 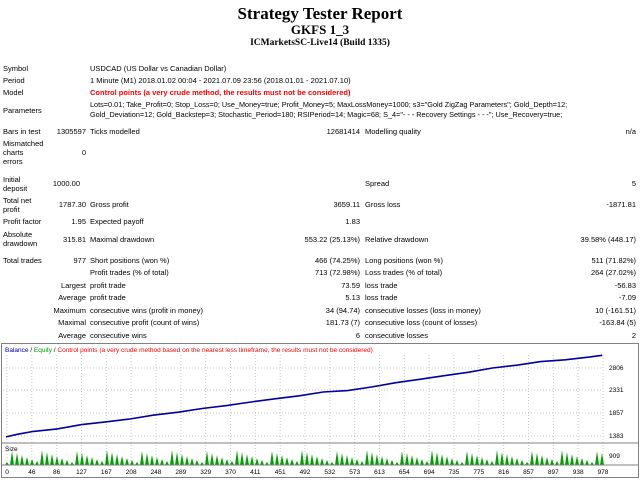 I want to click on grossprofit-value: 3659.11, so click(x=346, y=204).